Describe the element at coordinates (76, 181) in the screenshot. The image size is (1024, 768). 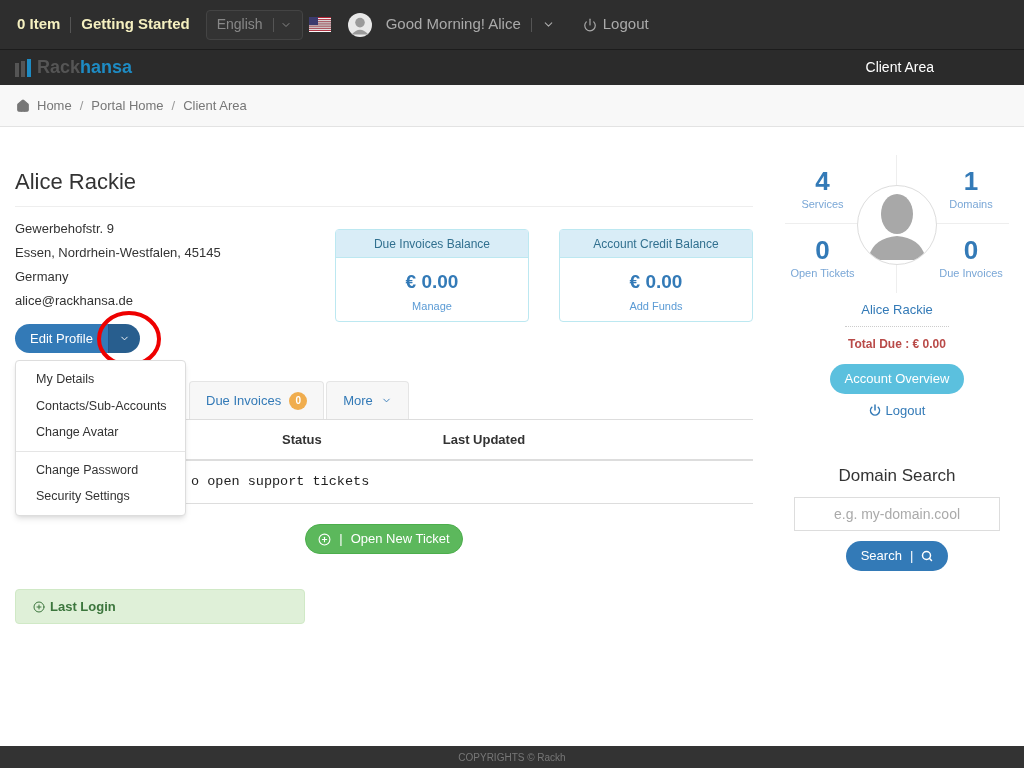
I see `profile-name: Alice Rackie` at that location.